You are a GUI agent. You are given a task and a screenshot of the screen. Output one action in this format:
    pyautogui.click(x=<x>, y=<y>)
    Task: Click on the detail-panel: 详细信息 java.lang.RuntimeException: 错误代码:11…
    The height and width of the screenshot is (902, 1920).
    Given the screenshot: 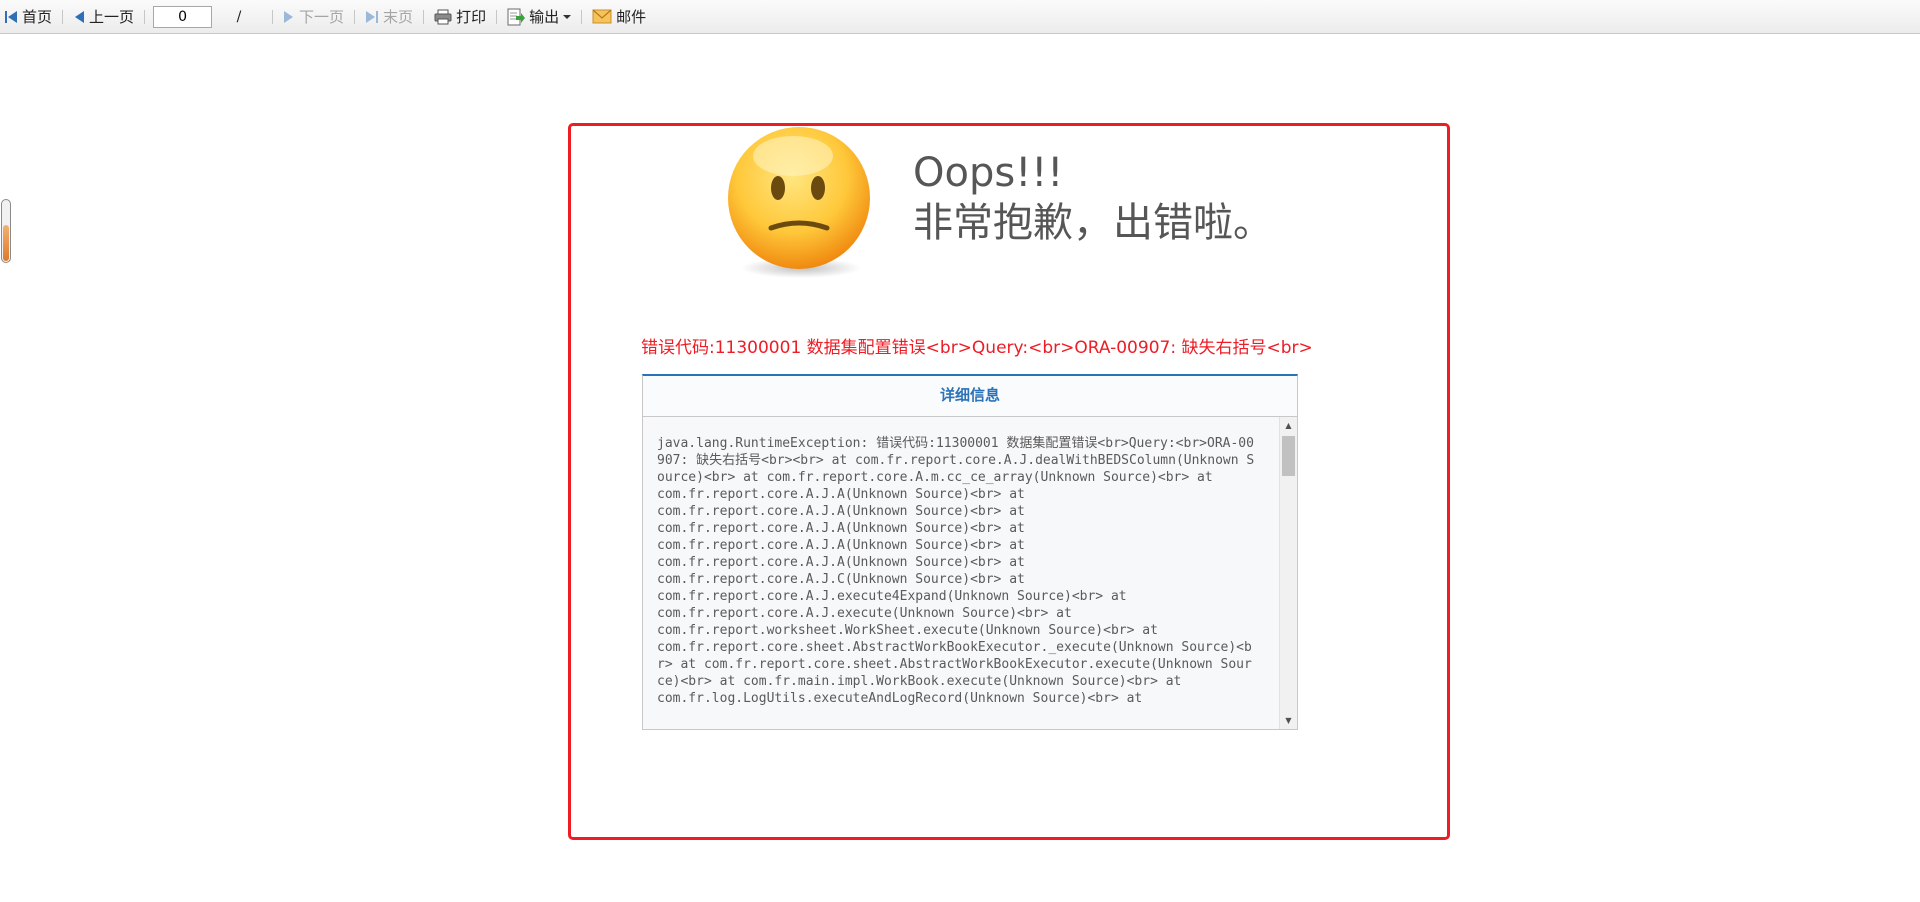 What is the action you would take?
    pyautogui.click(x=970, y=552)
    